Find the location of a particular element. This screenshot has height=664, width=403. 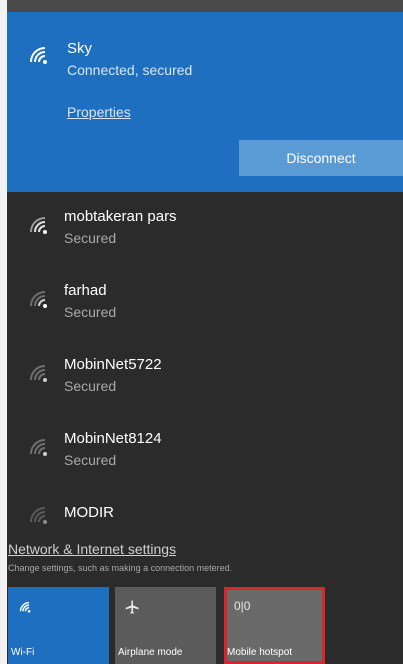

mobile-hotspot-label: Mobile hotspot is located at coordinates (260, 652).